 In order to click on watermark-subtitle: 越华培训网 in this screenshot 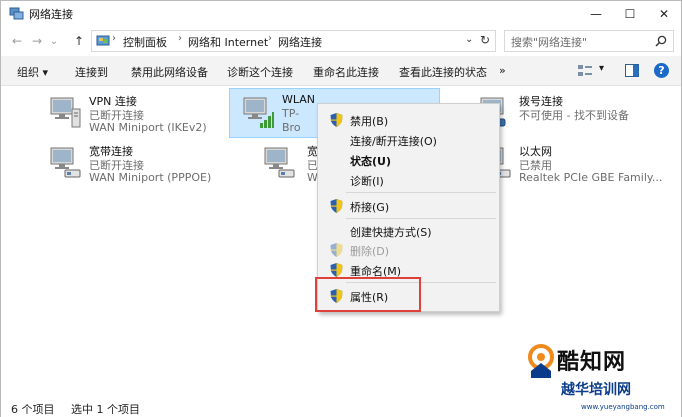, I will do `click(596, 390)`.